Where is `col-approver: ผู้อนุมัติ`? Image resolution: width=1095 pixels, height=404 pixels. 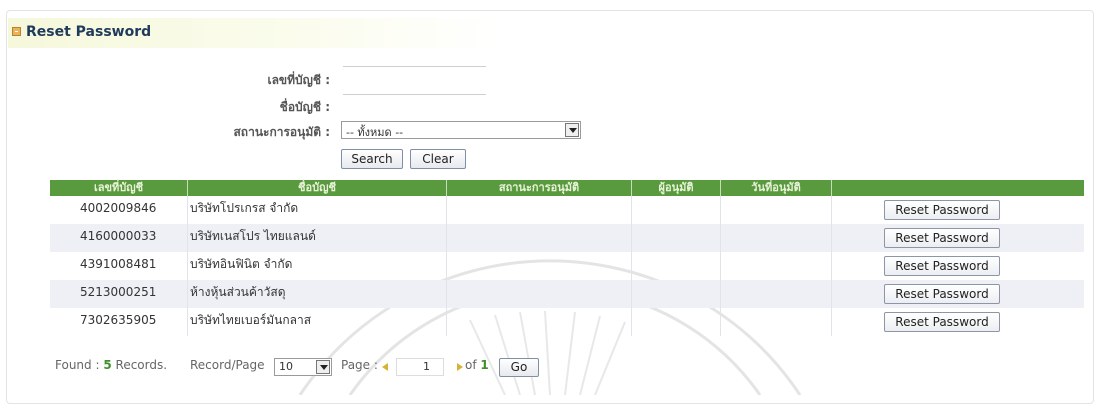
col-approver: ผู้อนุมัติ is located at coordinates (676, 187).